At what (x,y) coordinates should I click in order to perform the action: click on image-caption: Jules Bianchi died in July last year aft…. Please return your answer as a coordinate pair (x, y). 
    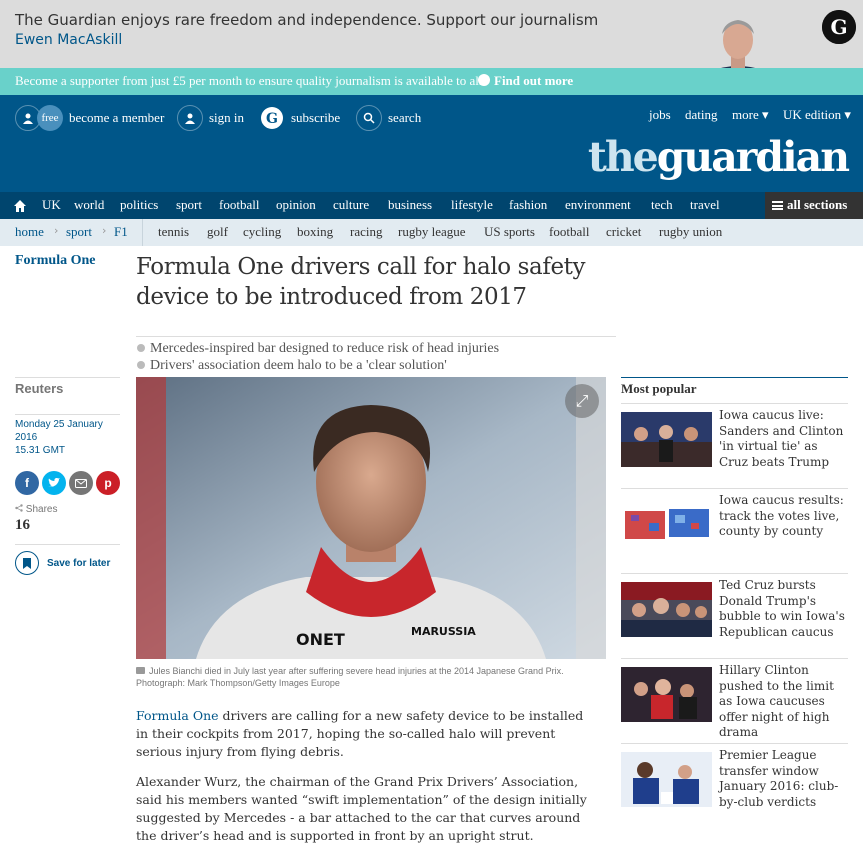
    Looking at the image, I should click on (371, 677).